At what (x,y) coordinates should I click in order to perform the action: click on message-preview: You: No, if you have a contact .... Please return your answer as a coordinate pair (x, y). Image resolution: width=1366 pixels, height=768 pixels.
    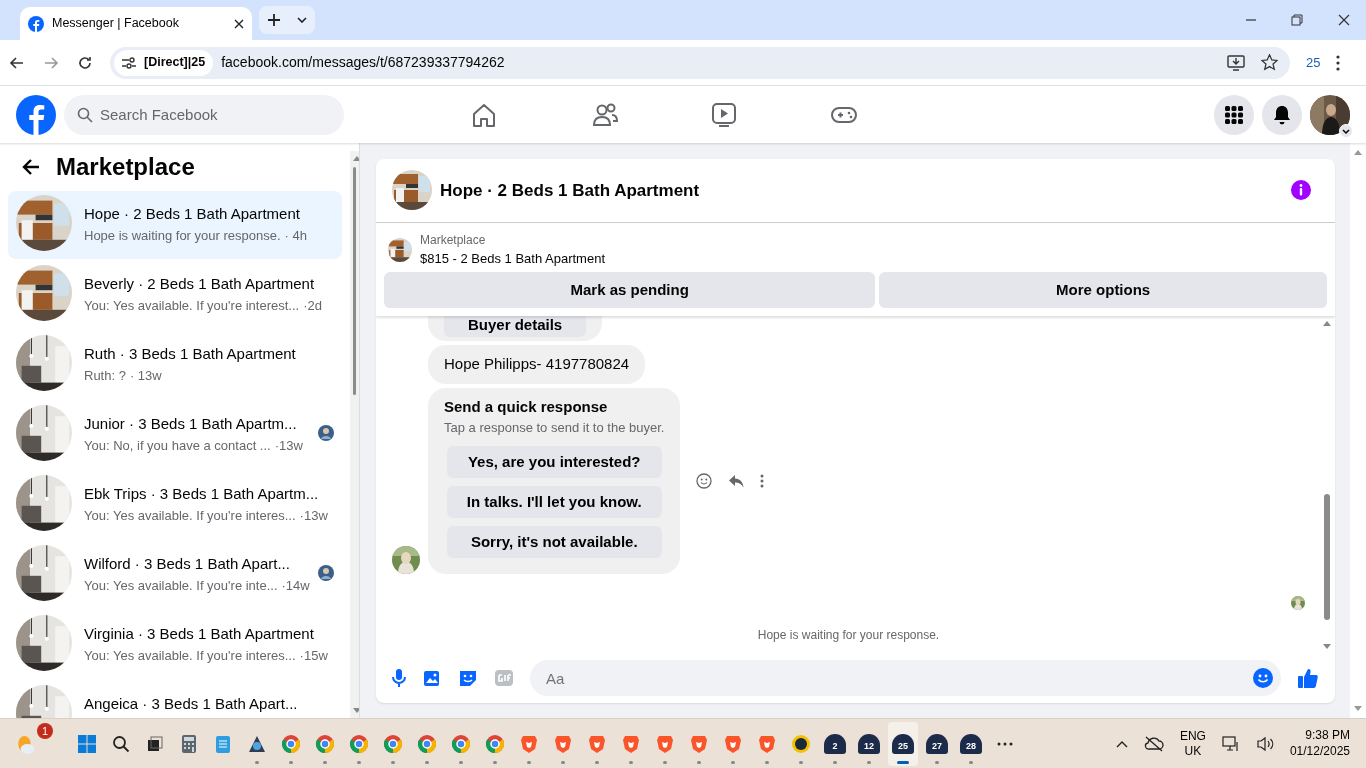
    Looking at the image, I should click on (177, 445).